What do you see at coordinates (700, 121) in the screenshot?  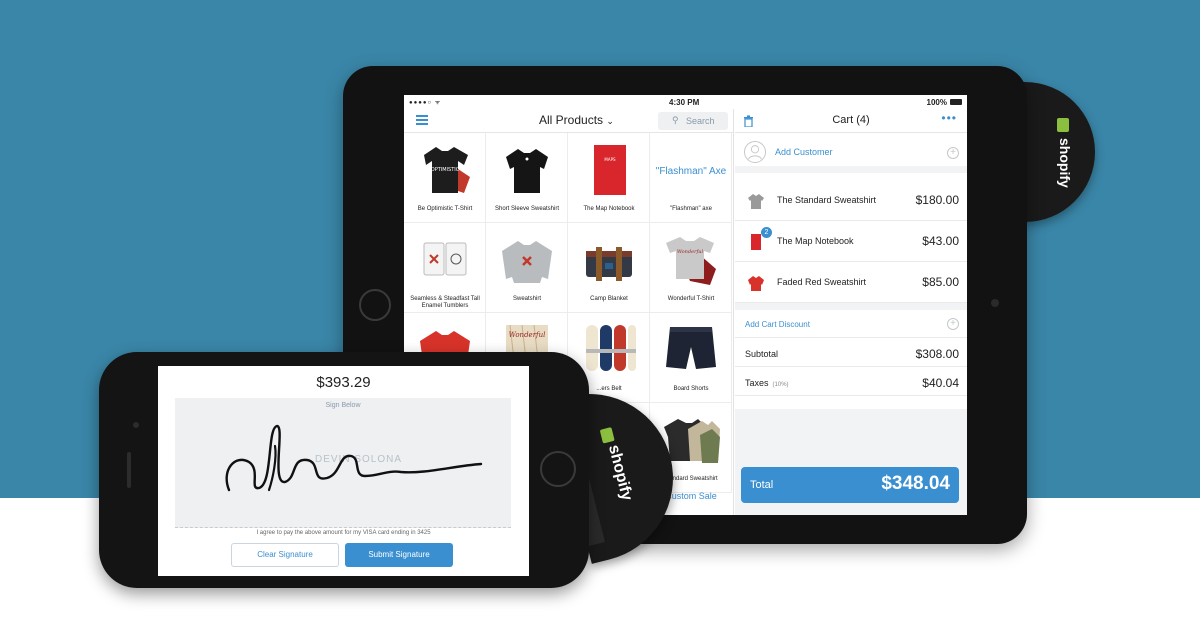 I see `search-placeholder: Search` at bounding box center [700, 121].